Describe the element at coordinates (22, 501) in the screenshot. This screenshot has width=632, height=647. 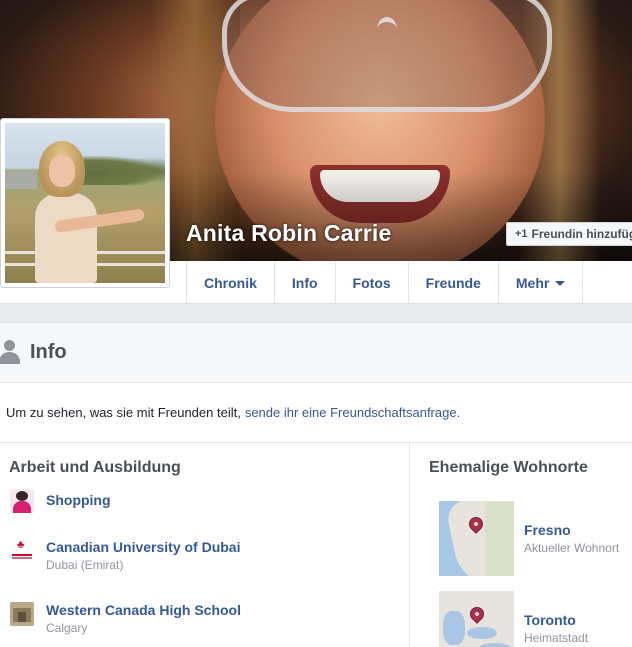
I see `shopping-thumbnail` at that location.